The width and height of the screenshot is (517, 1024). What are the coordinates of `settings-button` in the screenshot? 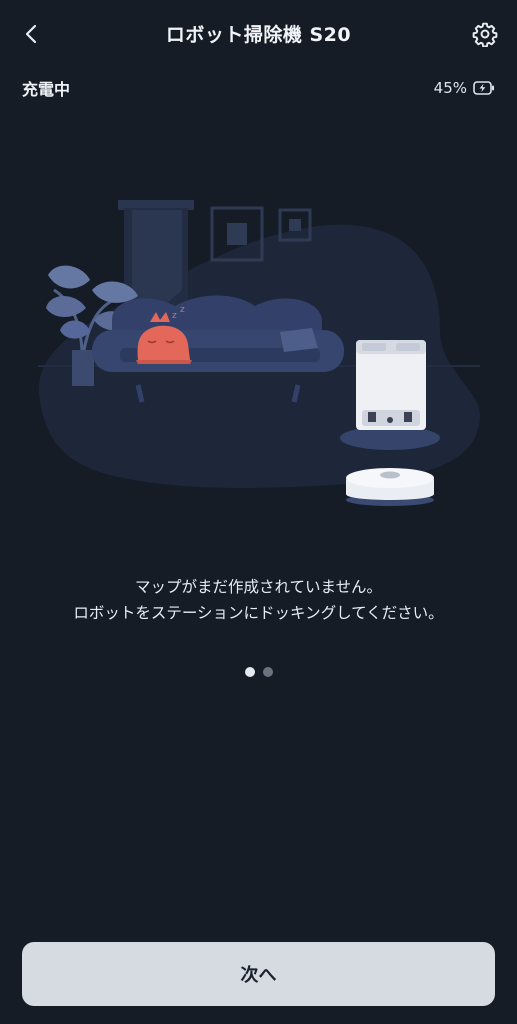 It's located at (485, 34).